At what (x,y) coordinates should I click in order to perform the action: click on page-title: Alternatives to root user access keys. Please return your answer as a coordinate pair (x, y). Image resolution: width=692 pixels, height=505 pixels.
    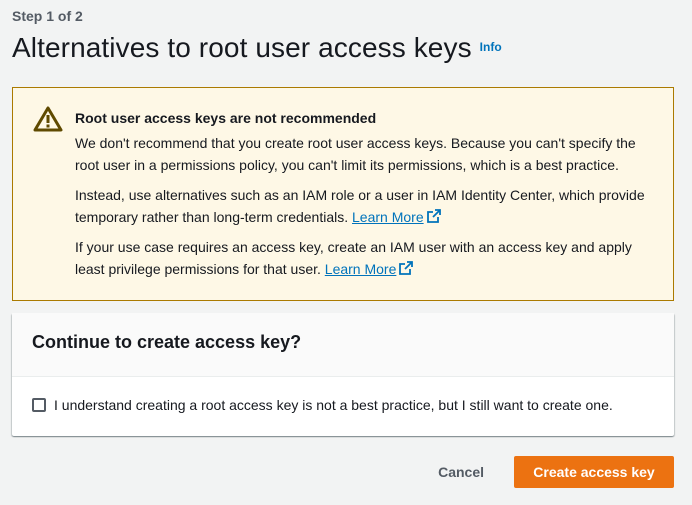
    Looking at the image, I should click on (242, 47).